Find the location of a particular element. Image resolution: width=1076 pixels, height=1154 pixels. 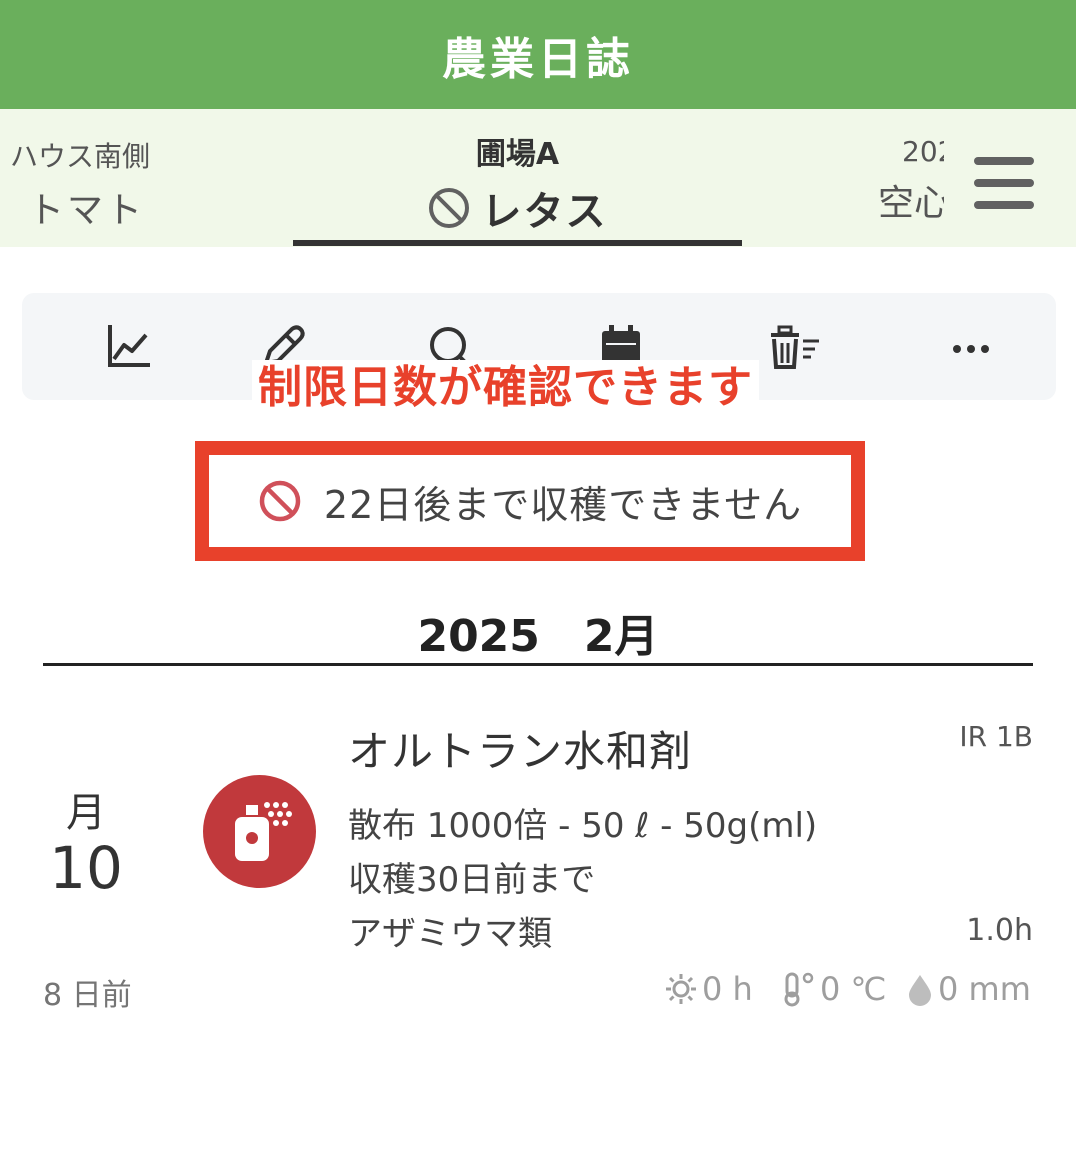

temperature-readout: 0 ℃ is located at coordinates (832, 989).